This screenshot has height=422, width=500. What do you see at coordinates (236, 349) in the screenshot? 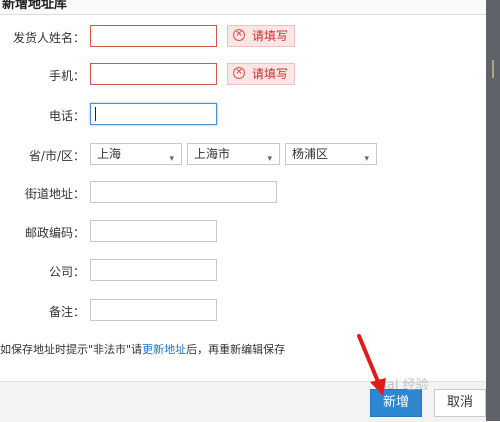
I see `tip-suffix: 后，再重新编辑保存` at bounding box center [236, 349].